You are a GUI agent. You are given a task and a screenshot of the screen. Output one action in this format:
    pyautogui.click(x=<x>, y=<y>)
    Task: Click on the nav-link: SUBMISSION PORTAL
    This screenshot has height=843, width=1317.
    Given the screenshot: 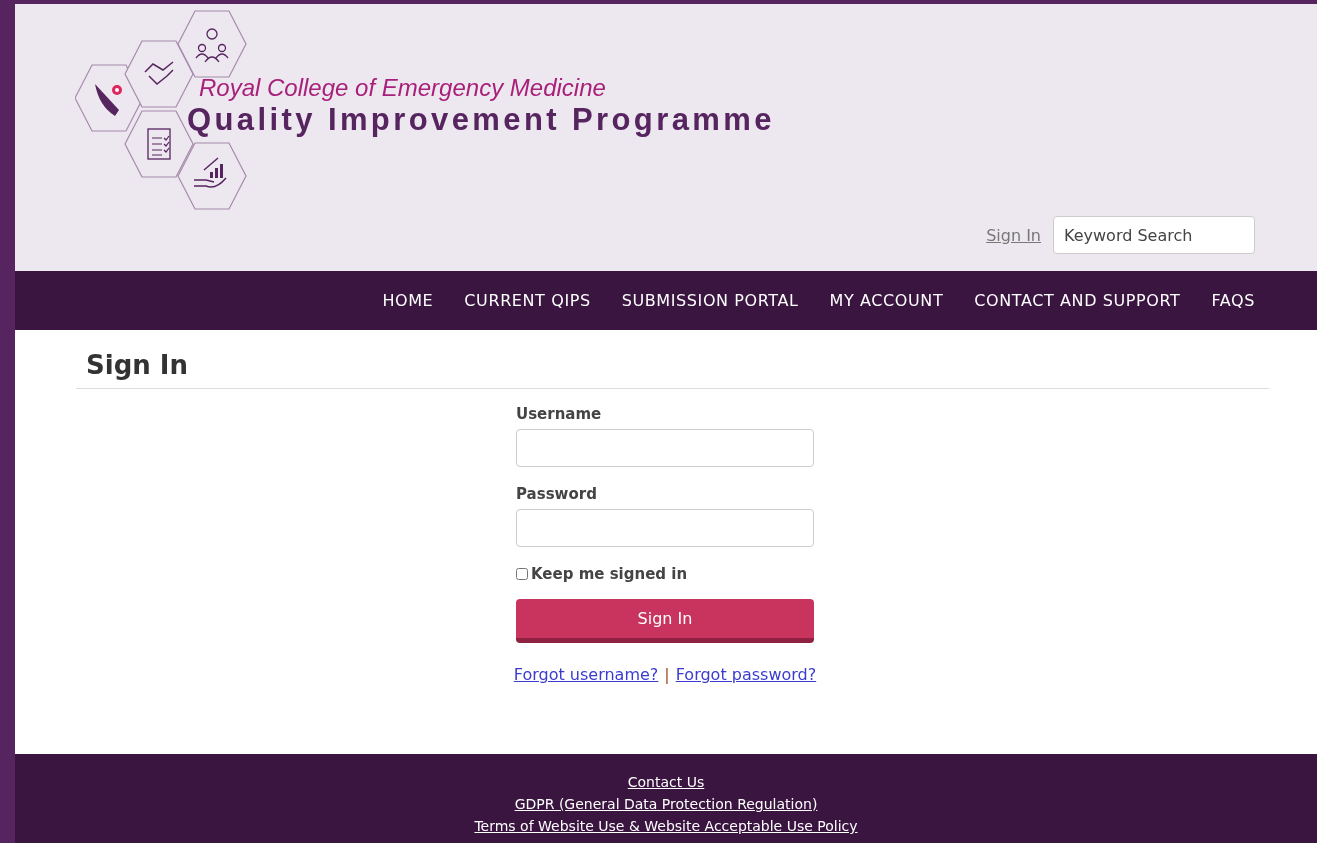 What is the action you would take?
    pyautogui.click(x=710, y=300)
    